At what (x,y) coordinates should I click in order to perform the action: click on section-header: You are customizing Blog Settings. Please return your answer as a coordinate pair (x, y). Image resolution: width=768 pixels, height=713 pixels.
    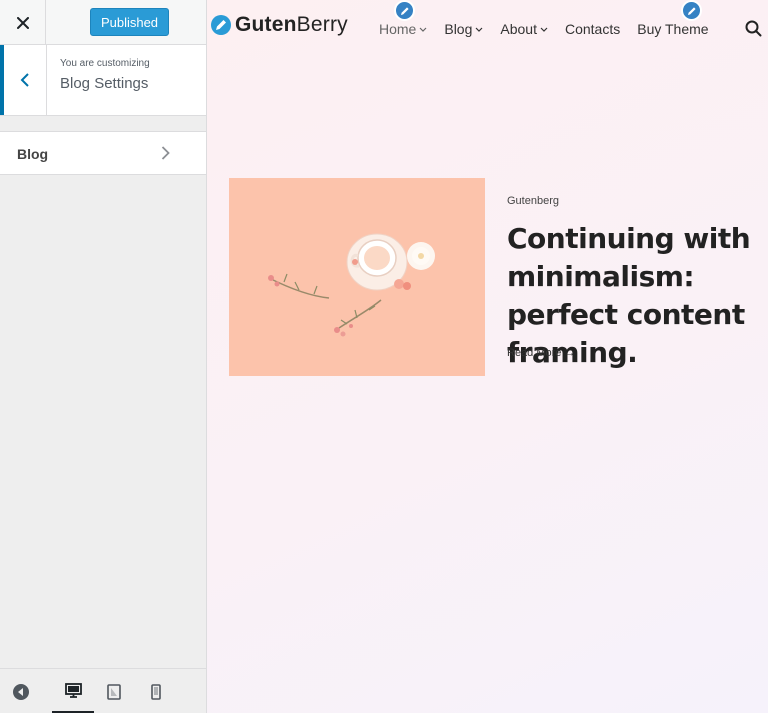
    Looking at the image, I should click on (103, 80).